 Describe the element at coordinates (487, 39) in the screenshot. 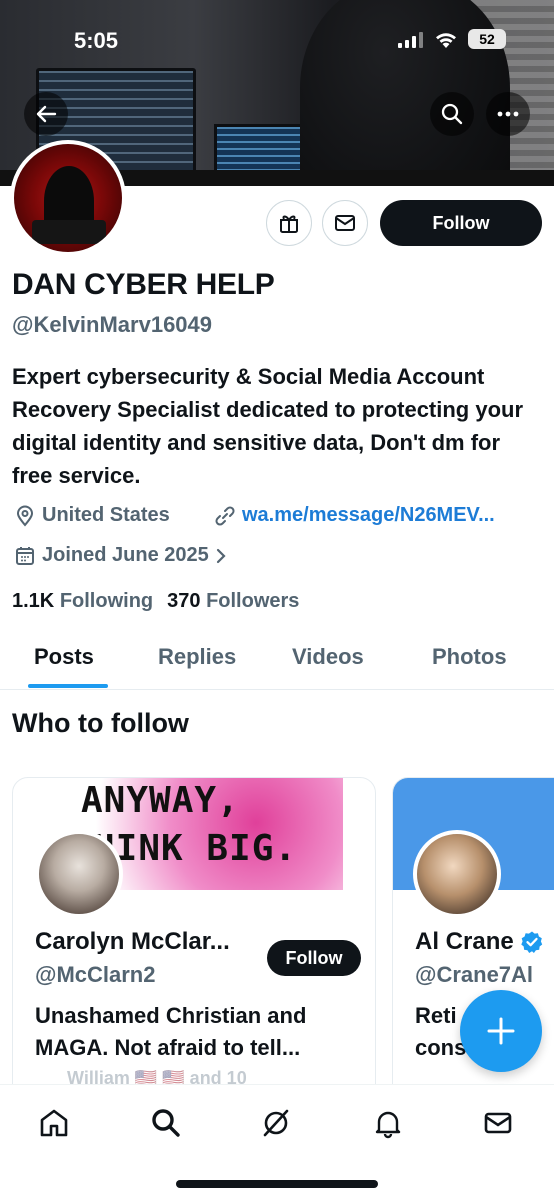

I see `battery-indicator: 52` at that location.